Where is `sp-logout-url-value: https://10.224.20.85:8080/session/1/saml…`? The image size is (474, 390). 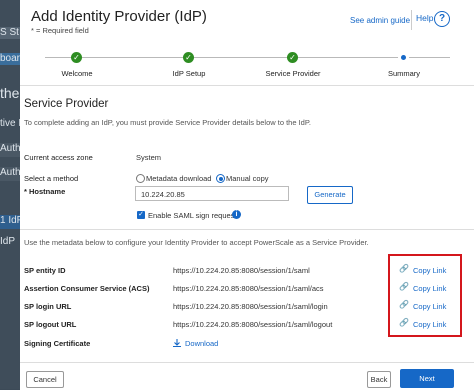 sp-logout-url-value: https://10.224.20.85:8080/session/1/saml… is located at coordinates (253, 324).